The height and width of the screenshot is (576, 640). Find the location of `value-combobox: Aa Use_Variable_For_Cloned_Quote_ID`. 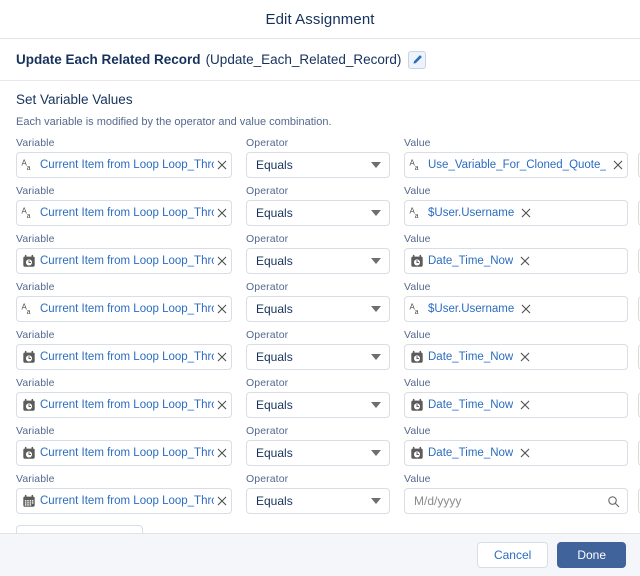

value-combobox: Aa Use_Variable_For_Cloned_Quote_ID is located at coordinates (516, 165).